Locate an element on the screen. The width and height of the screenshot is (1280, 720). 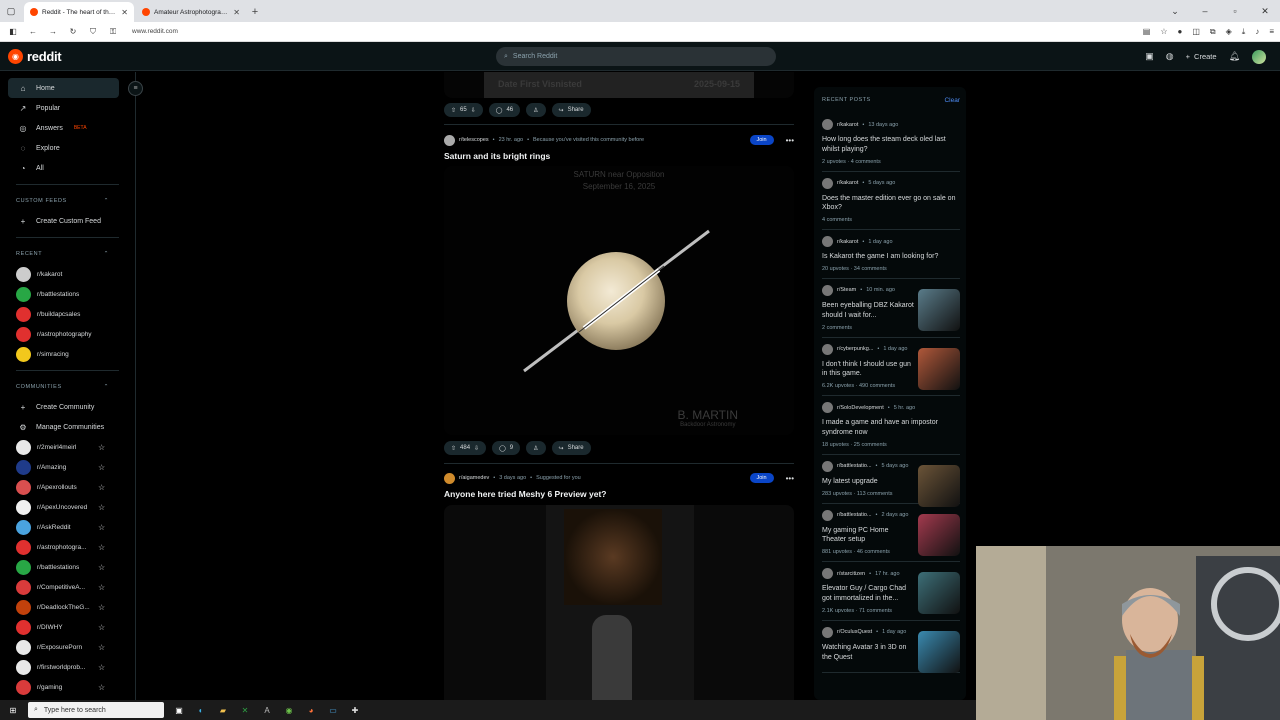
bookmark-star-icon: ☆ is located at coordinates (1163, 32).